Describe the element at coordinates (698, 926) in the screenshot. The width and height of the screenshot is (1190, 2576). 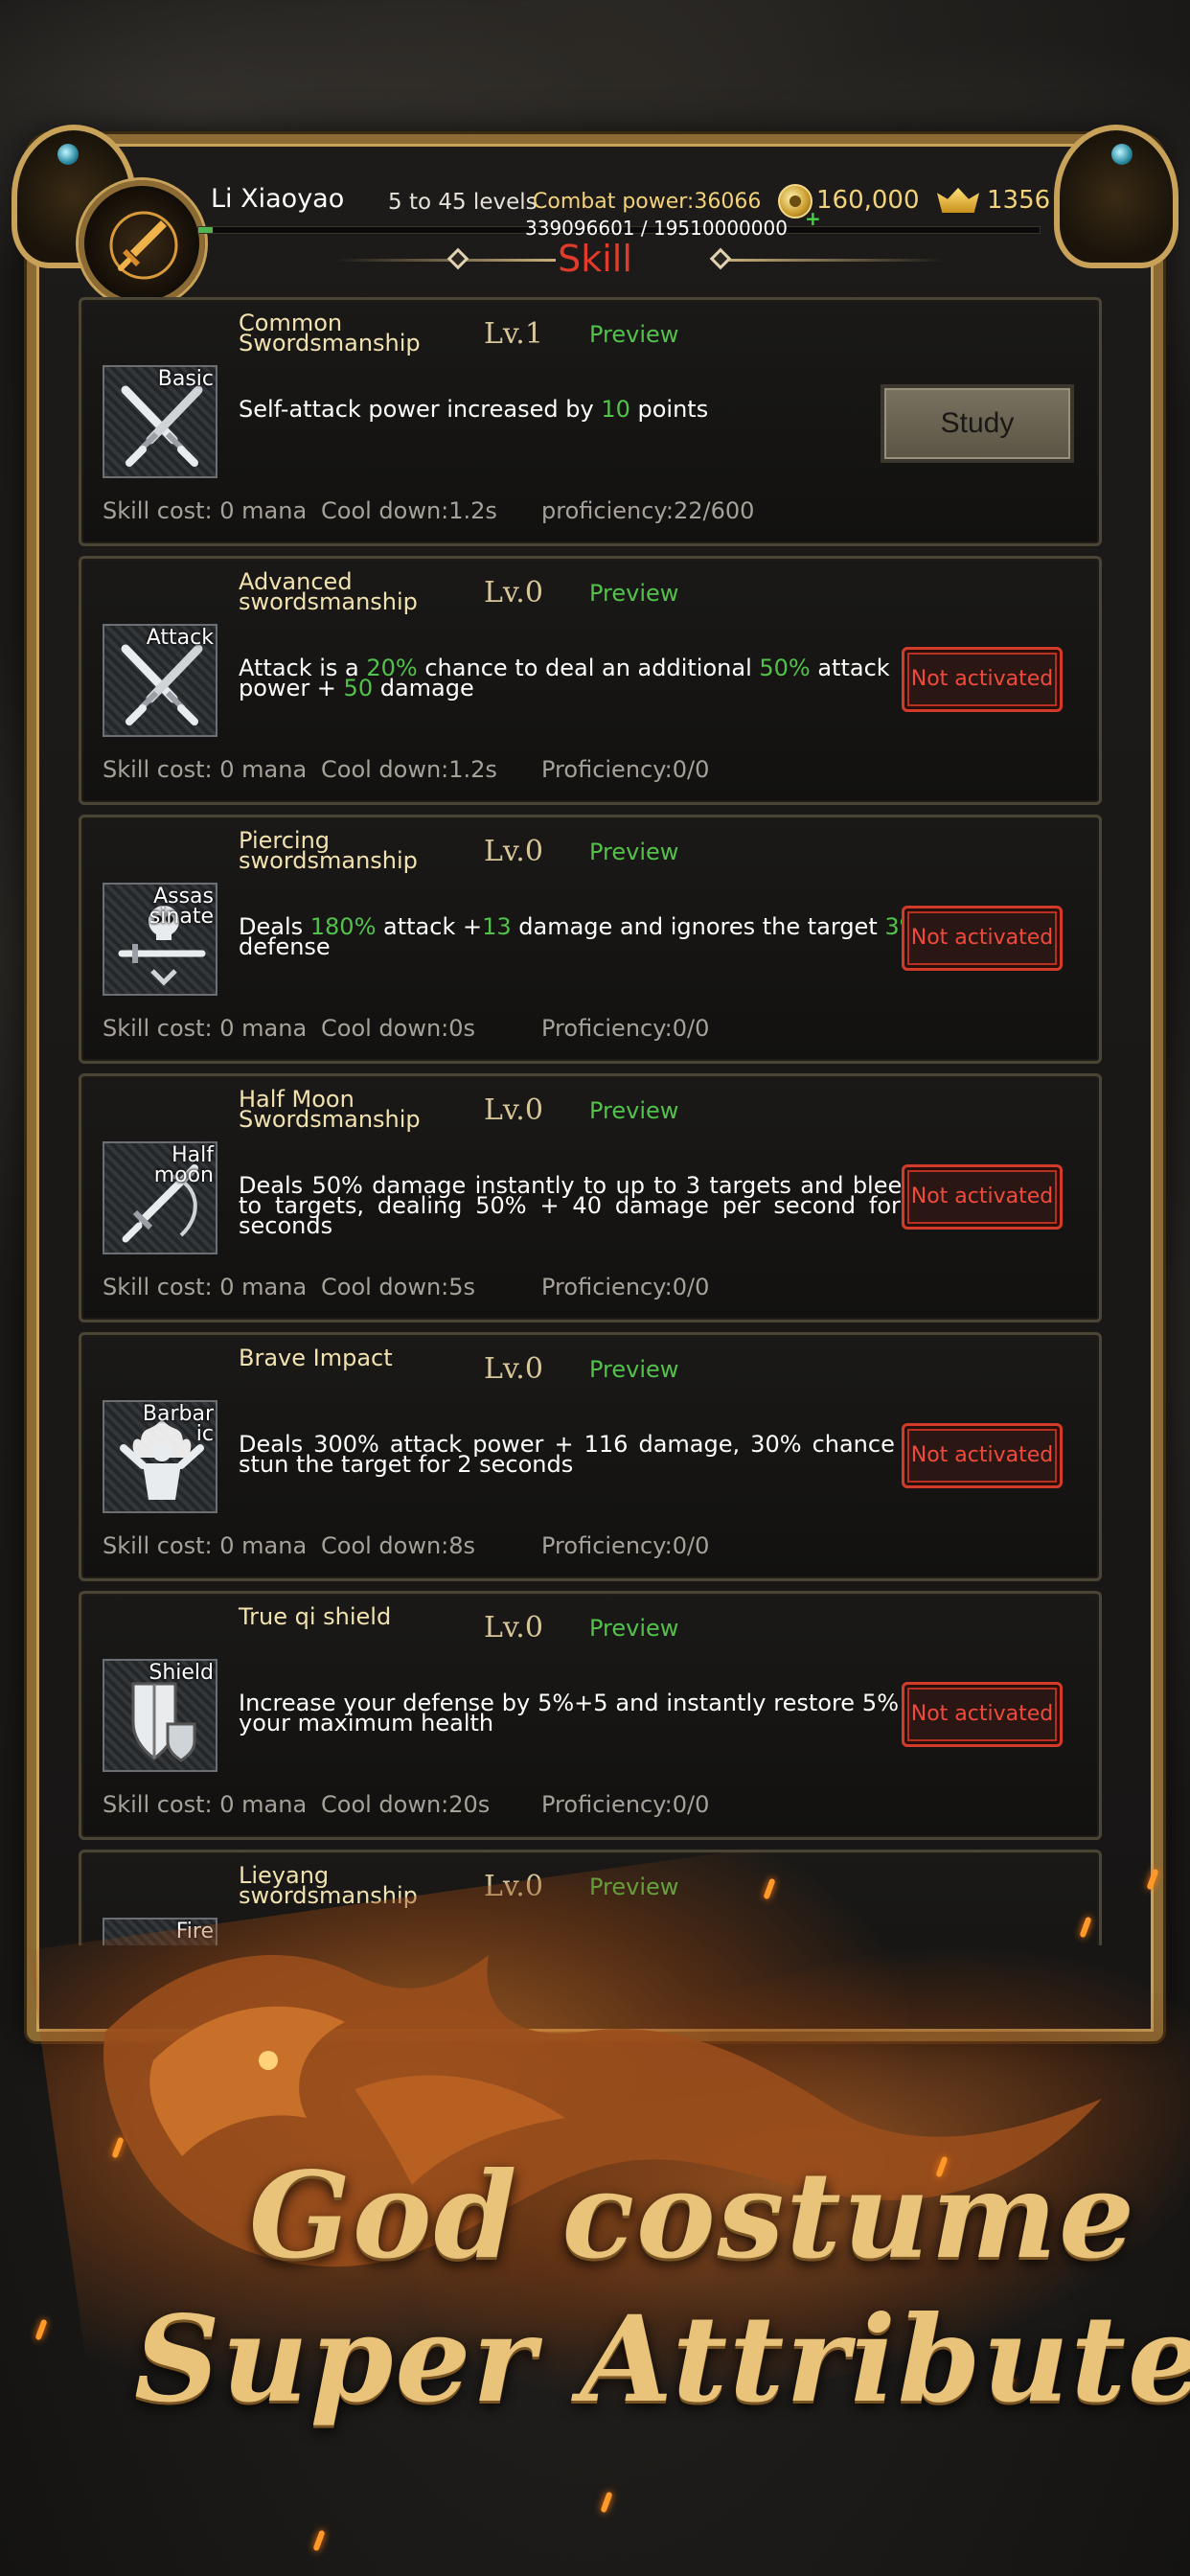
I see `description-text: damage and ignores the target` at that location.